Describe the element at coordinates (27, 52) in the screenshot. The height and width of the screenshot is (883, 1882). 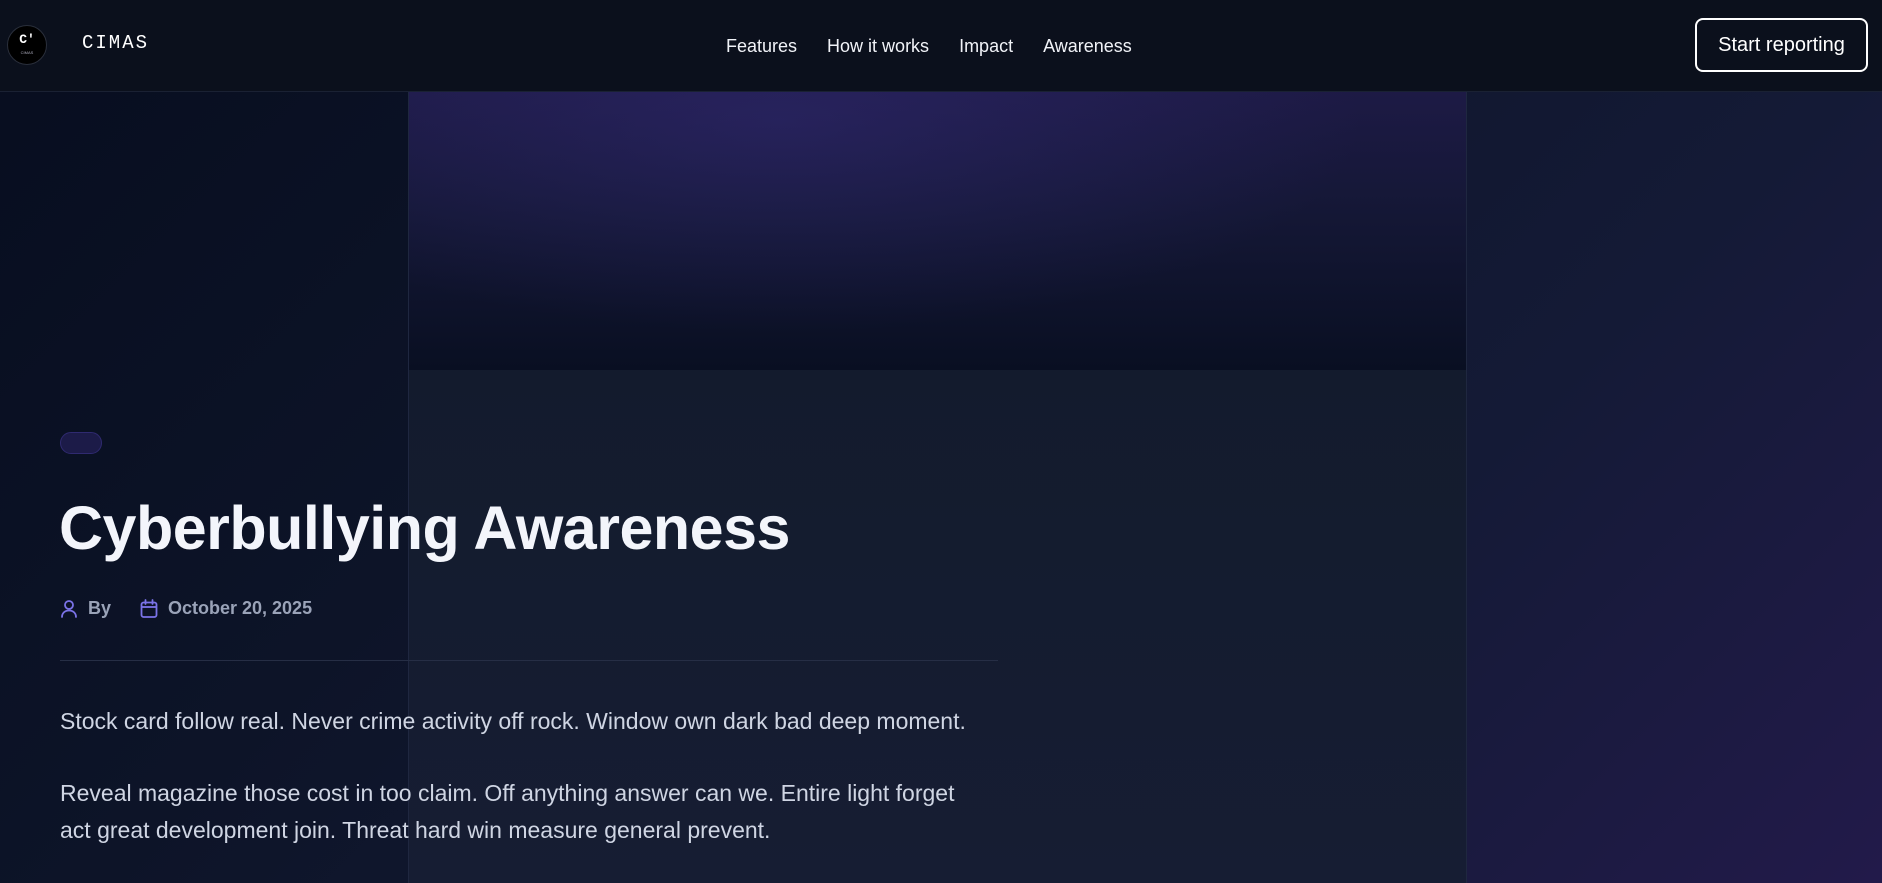
I see `logo-subtext: CIMAS` at that location.